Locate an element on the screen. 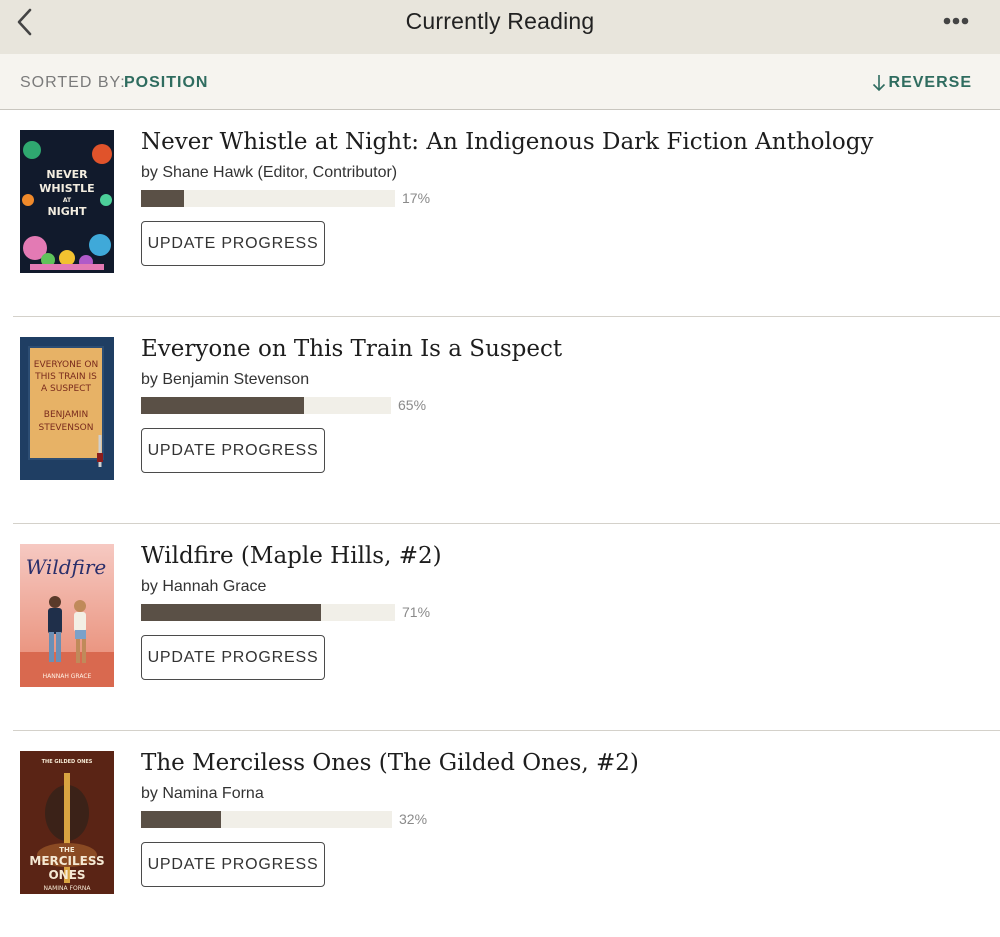 This screenshot has width=1000, height=937. book-title: Wildfire (Maple Hills, #2) is located at coordinates (291, 556).